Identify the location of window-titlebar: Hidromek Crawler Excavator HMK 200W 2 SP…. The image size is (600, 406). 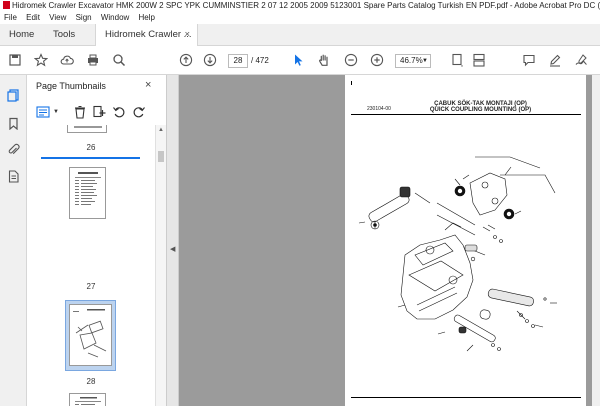
(300, 6).